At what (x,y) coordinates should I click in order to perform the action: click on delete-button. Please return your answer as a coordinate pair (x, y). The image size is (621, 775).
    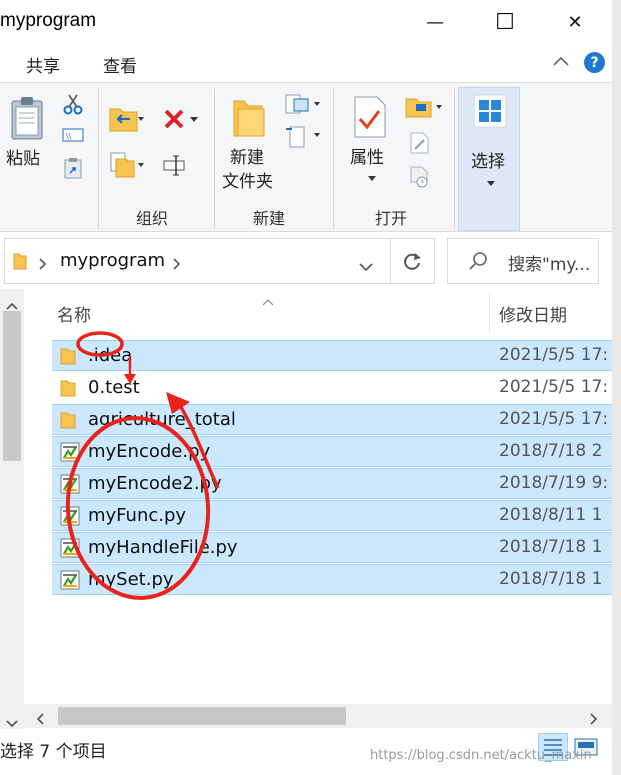
    Looking at the image, I should click on (182, 122).